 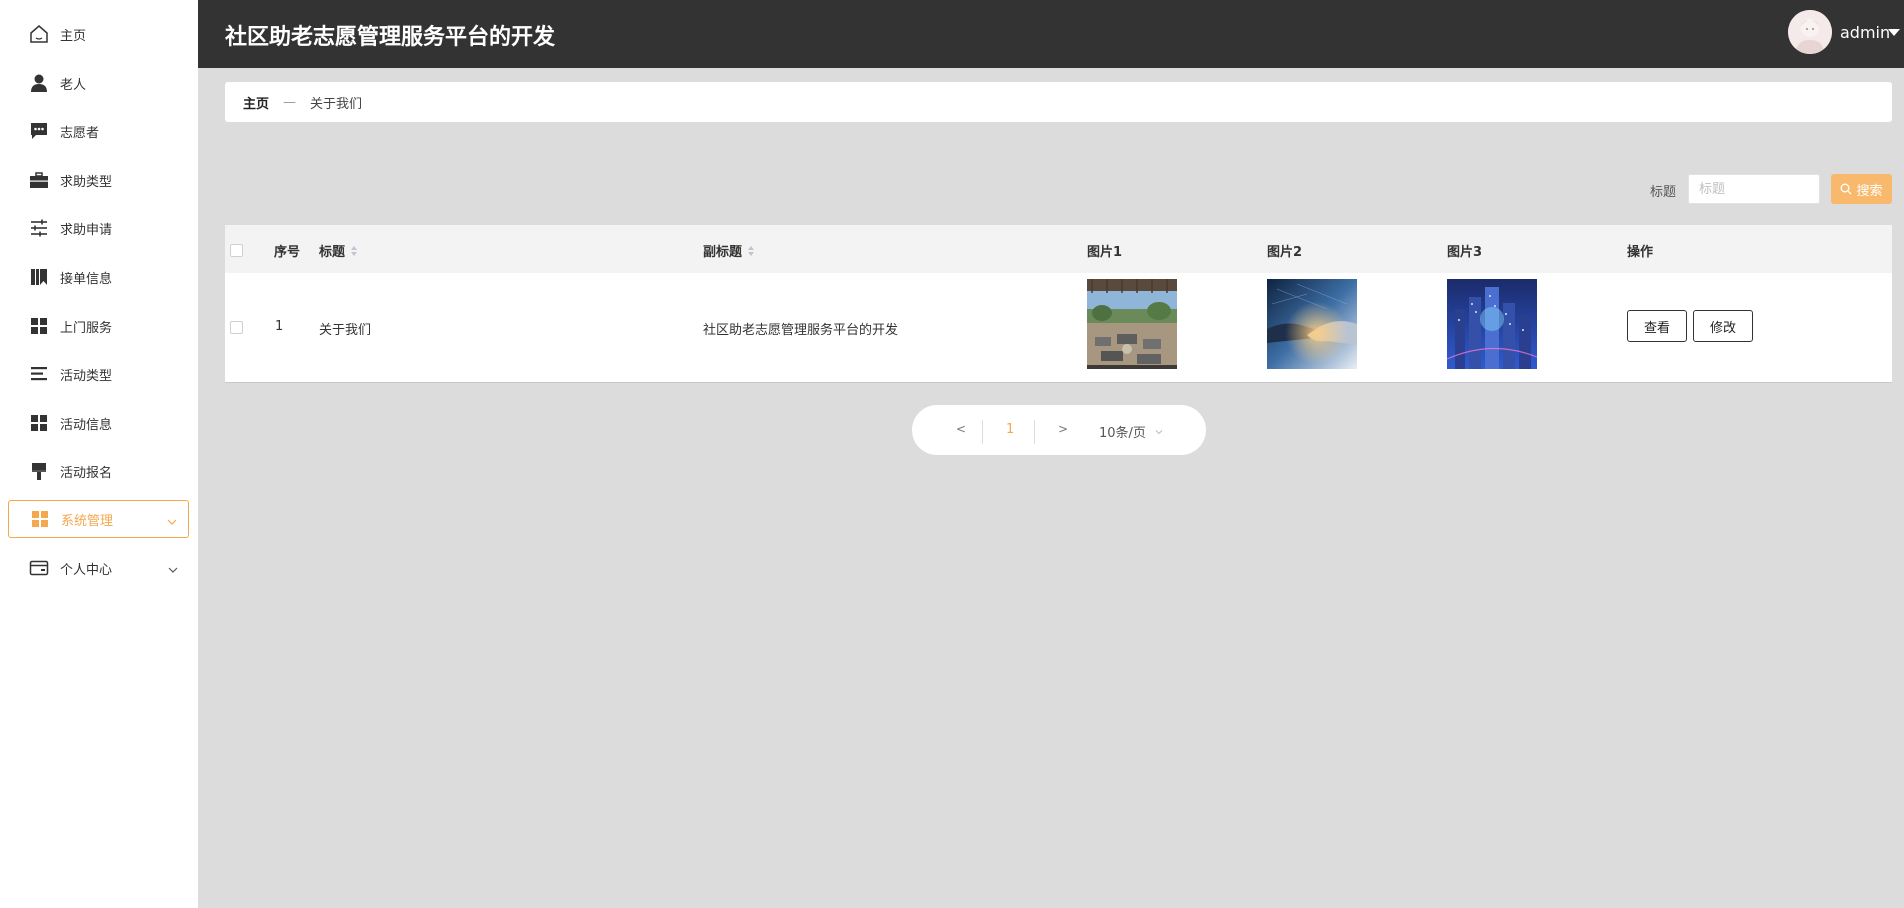 What do you see at coordinates (1051, 34) in the screenshot?
I see `top-header: 社区助老志愿管理服务平台的开发 admin` at bounding box center [1051, 34].